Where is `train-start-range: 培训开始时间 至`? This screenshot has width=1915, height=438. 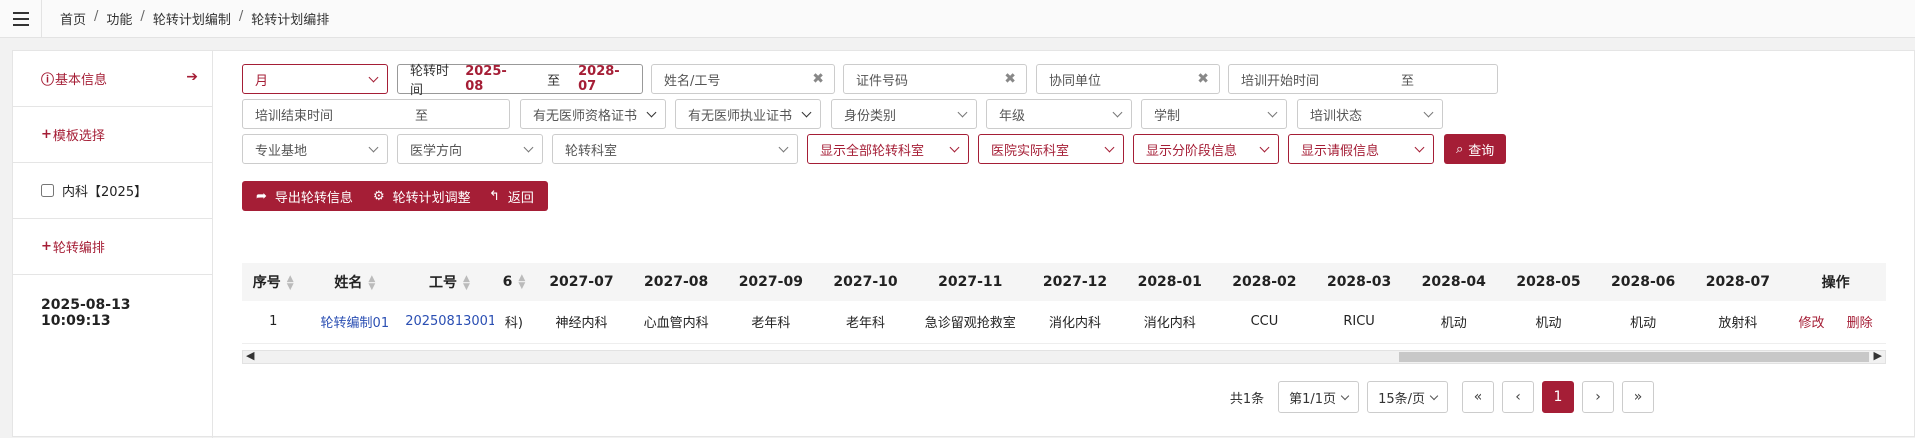
train-start-range: 培训开始时间 至 is located at coordinates (1363, 79).